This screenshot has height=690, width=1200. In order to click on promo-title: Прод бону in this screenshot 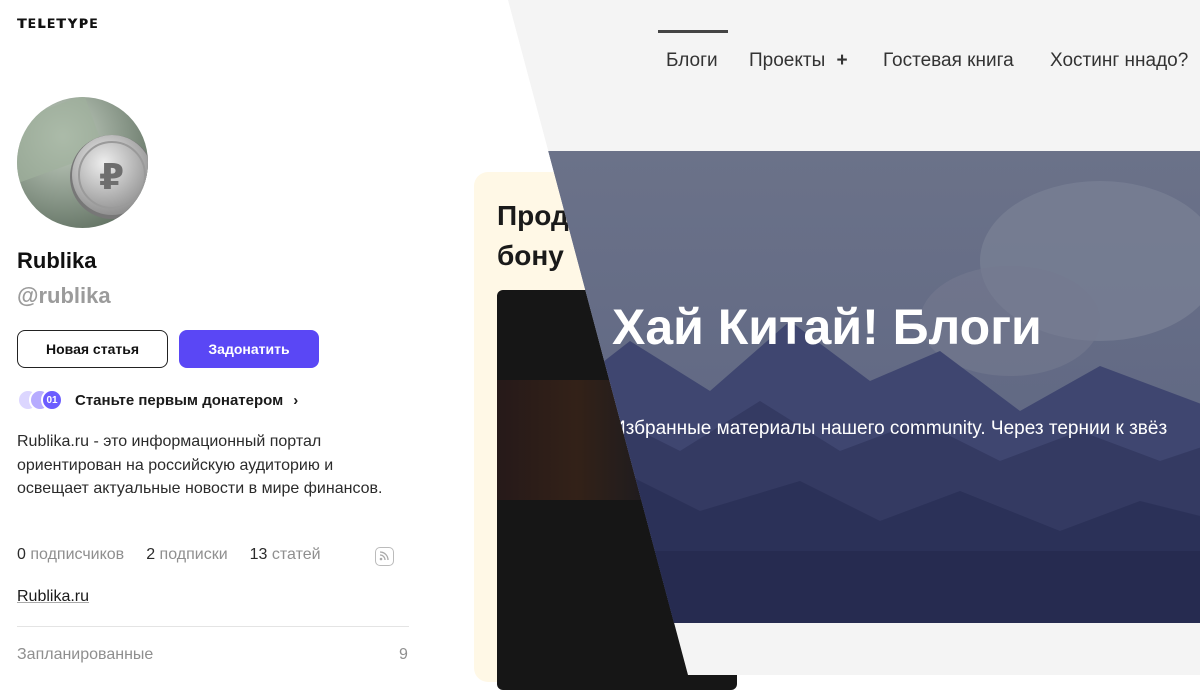, I will do `click(533, 236)`.